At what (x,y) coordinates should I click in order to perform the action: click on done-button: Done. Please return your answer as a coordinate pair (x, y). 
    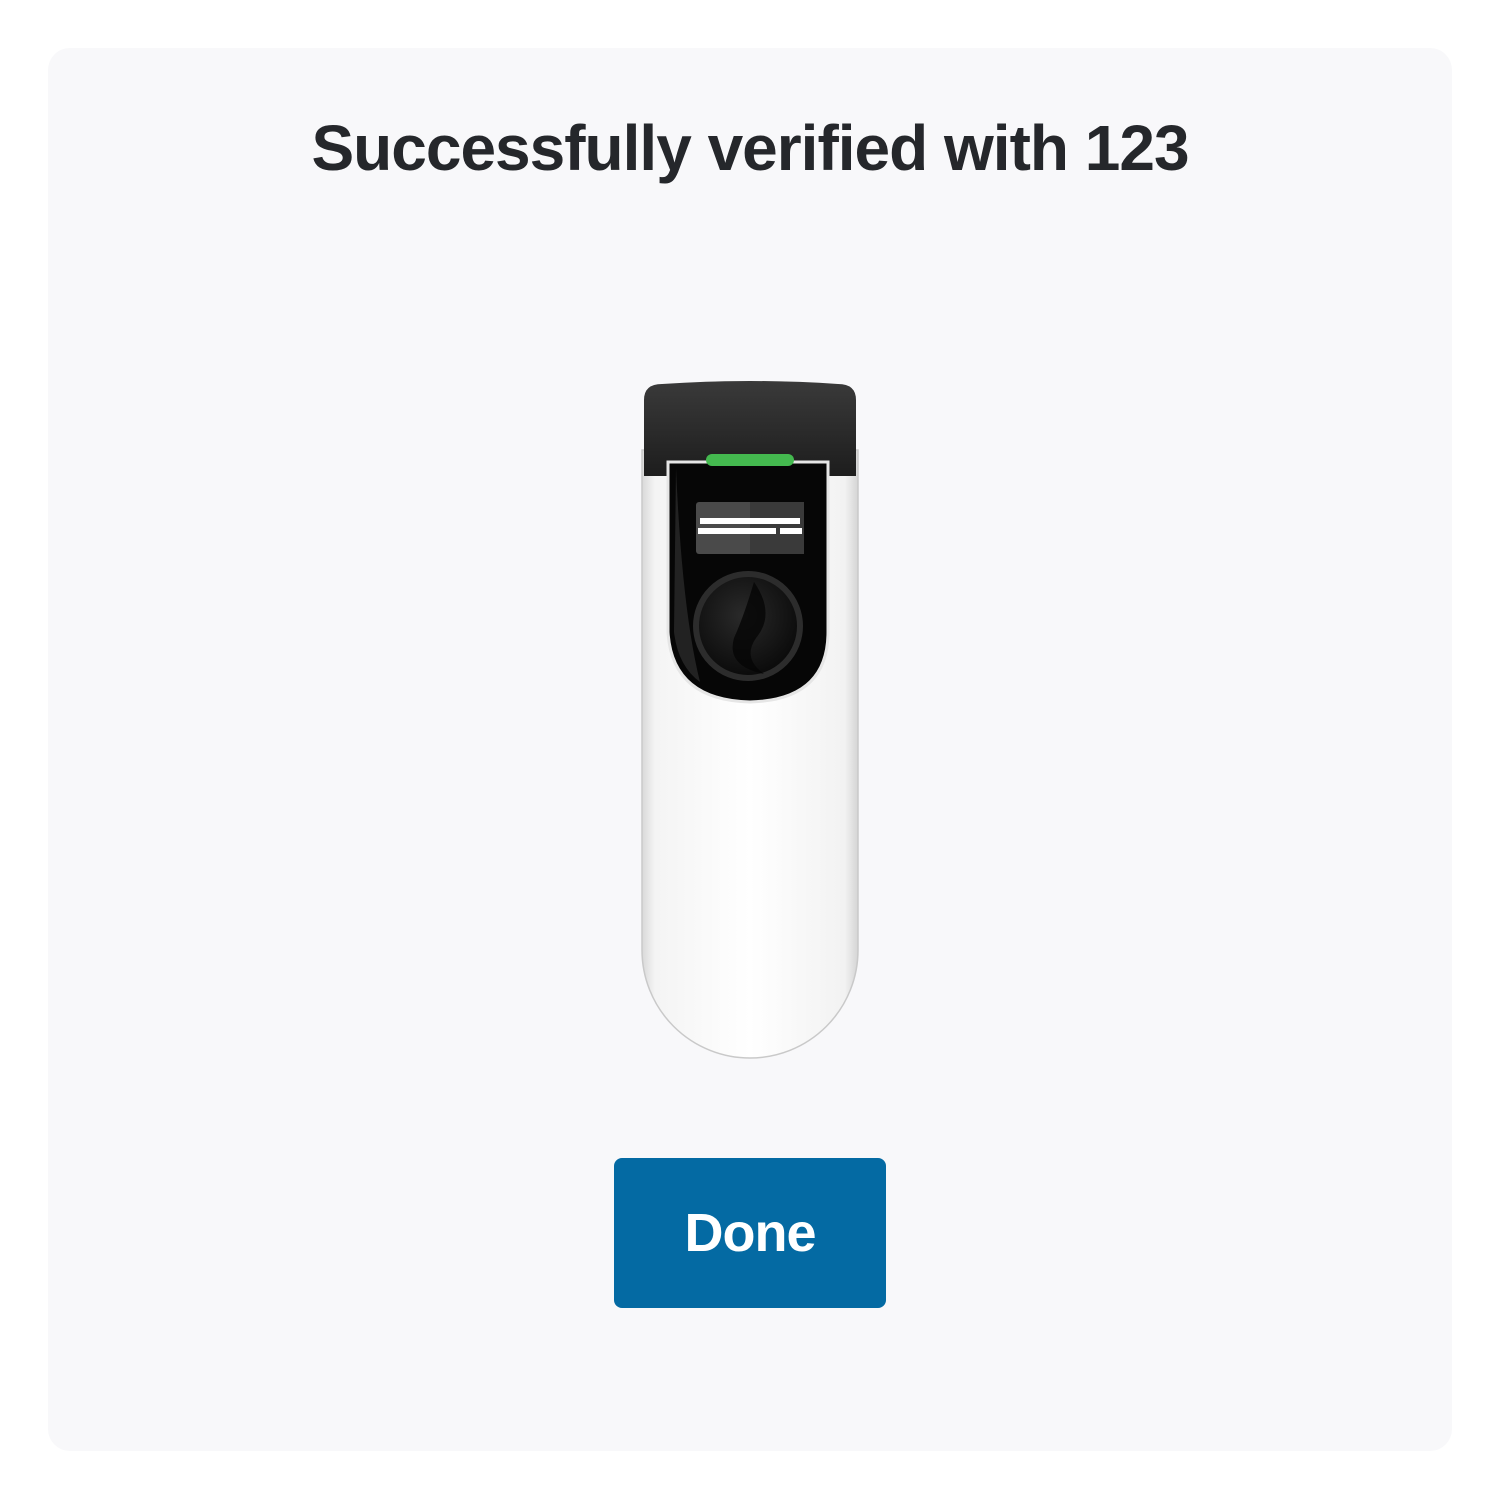
    Looking at the image, I should click on (750, 1233).